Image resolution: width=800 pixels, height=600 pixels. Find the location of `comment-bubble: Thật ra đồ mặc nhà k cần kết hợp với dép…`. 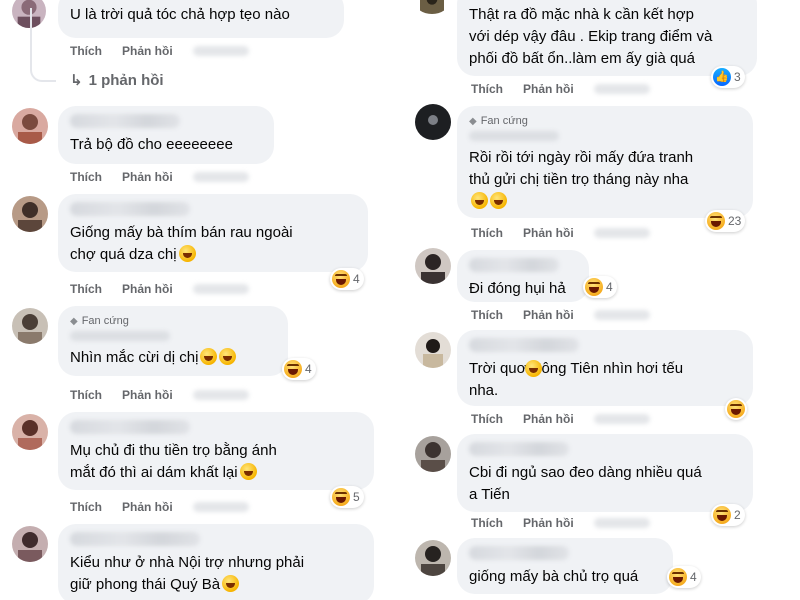

comment-bubble: Thật ra đồ mặc nhà k cần kết hợp với dép… is located at coordinates (607, 38).